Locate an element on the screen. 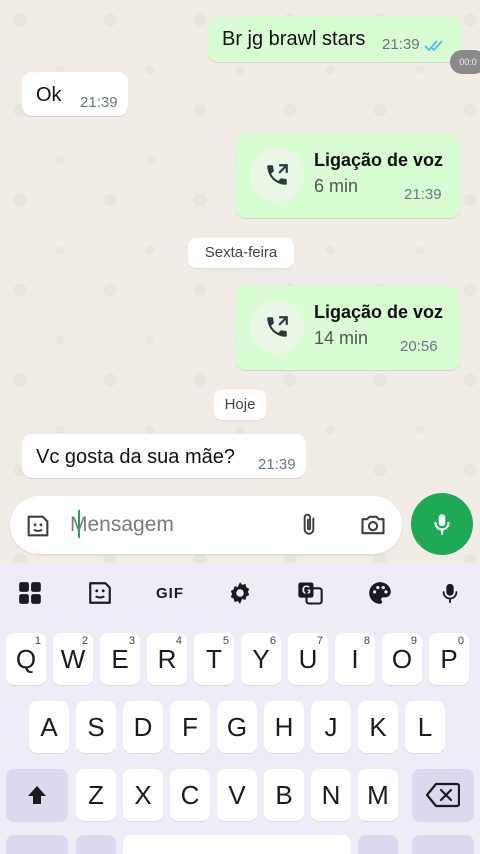 This screenshot has width=480, height=854. voice-call-bubble: Ligação de voz 6 min 21:39 is located at coordinates (348, 176).